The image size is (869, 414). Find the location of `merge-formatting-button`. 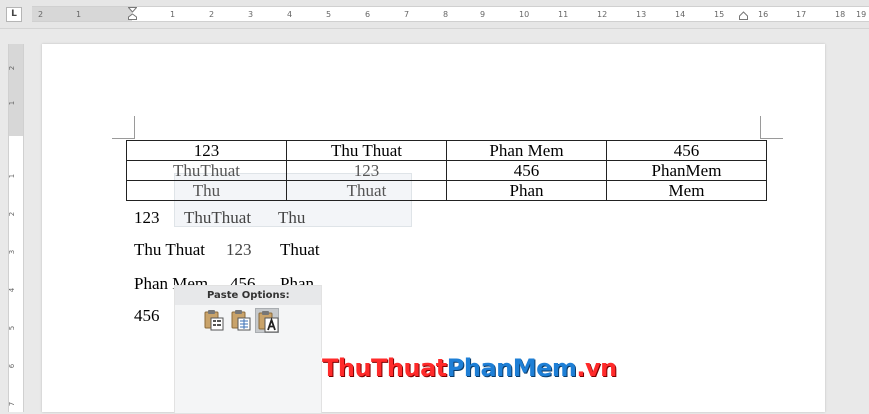

merge-formatting-button is located at coordinates (241, 320).